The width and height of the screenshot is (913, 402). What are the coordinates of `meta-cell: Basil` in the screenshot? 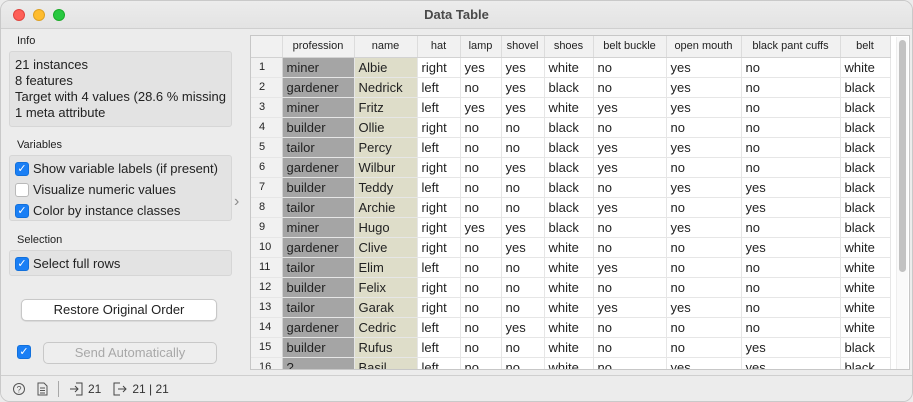 It's located at (386, 363).